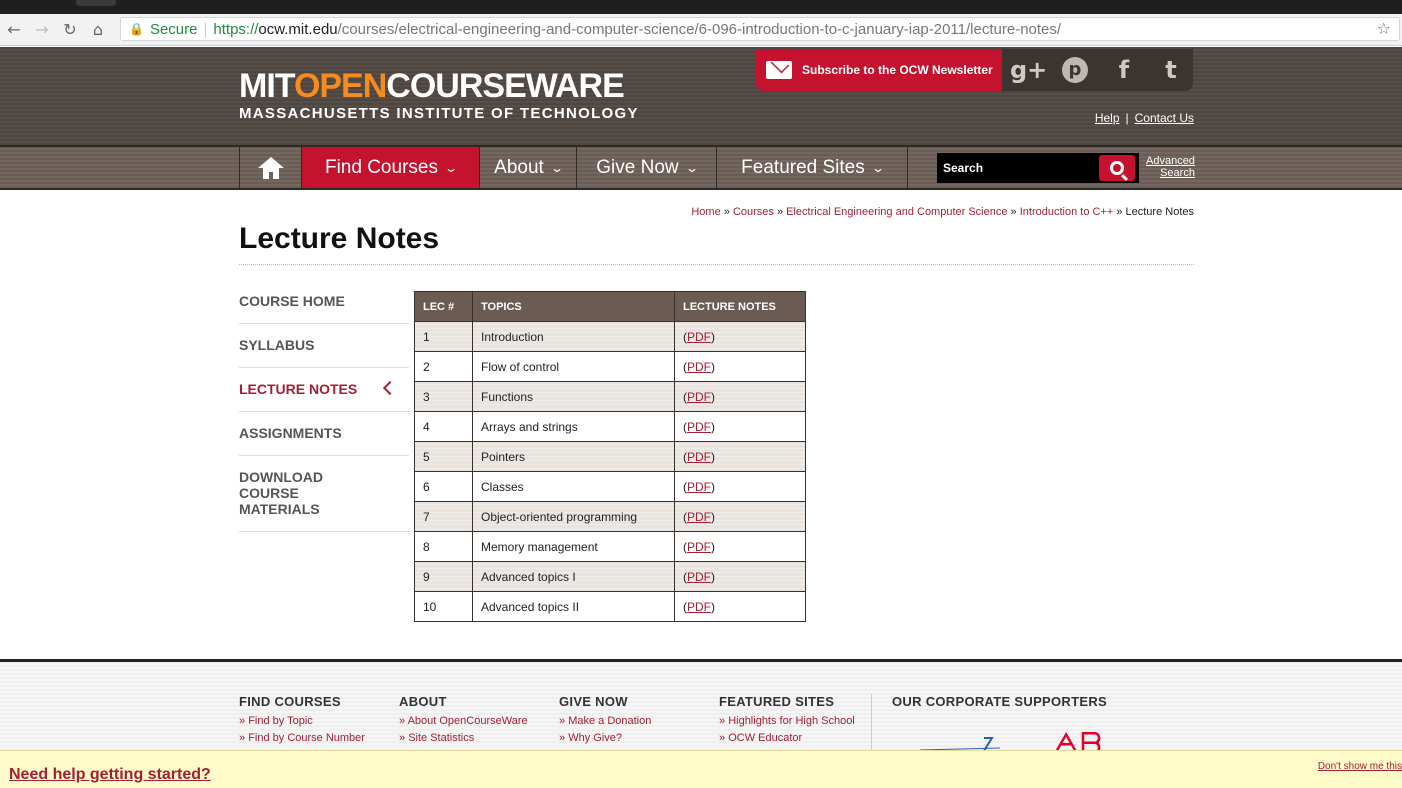 The image size is (1402, 788). Describe the element at coordinates (14, 29) in the screenshot. I see `back-arrow-icon: ←` at that location.